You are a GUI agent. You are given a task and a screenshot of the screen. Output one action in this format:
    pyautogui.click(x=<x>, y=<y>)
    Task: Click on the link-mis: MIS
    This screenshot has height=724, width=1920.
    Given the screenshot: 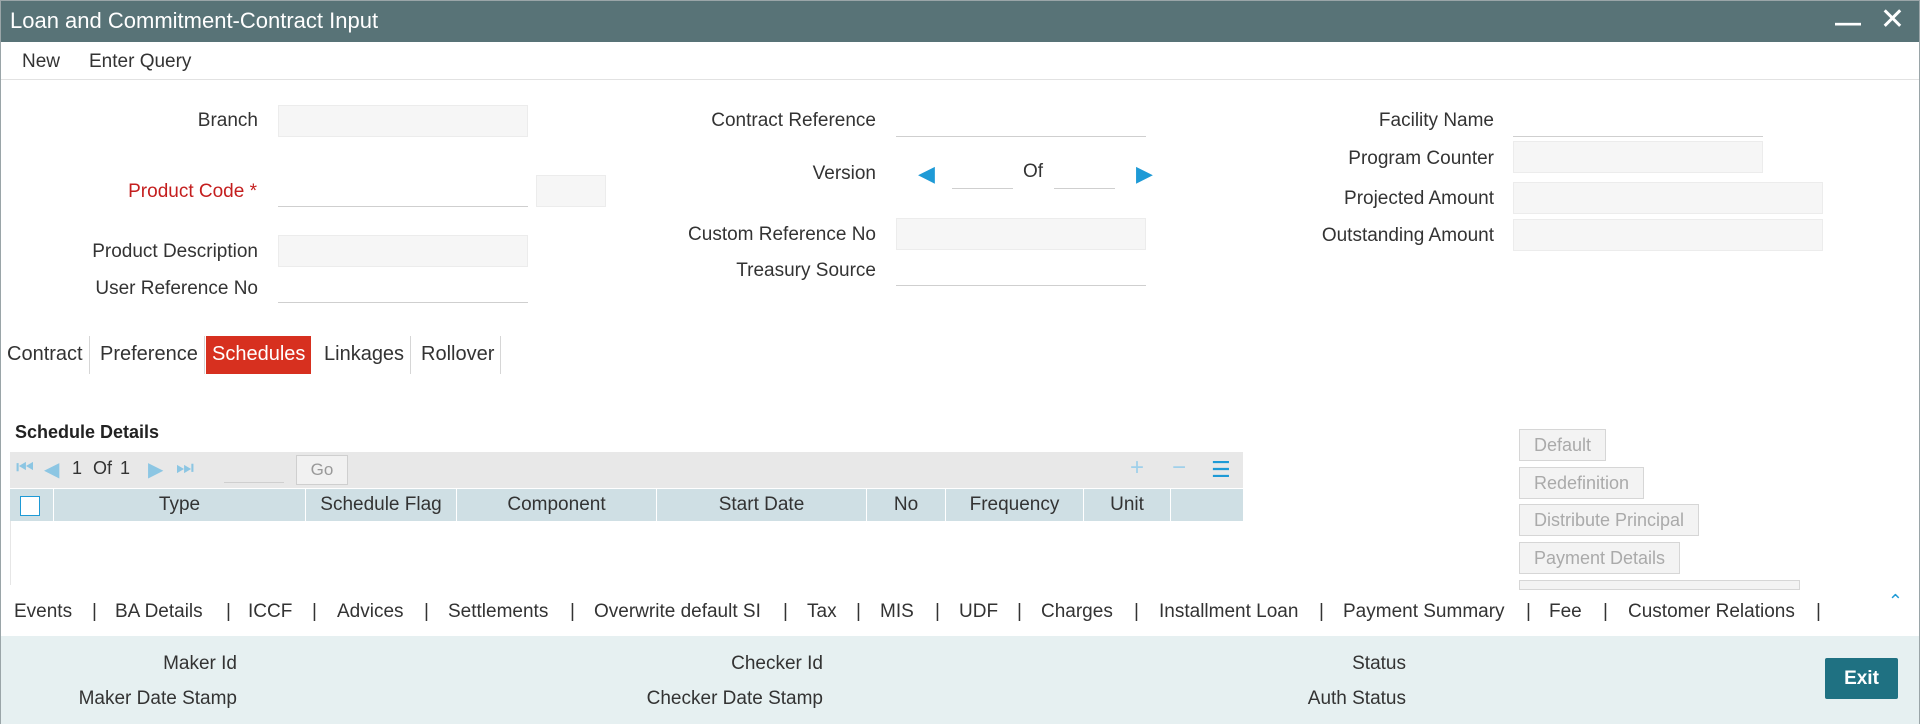 What is the action you would take?
    pyautogui.click(x=897, y=612)
    